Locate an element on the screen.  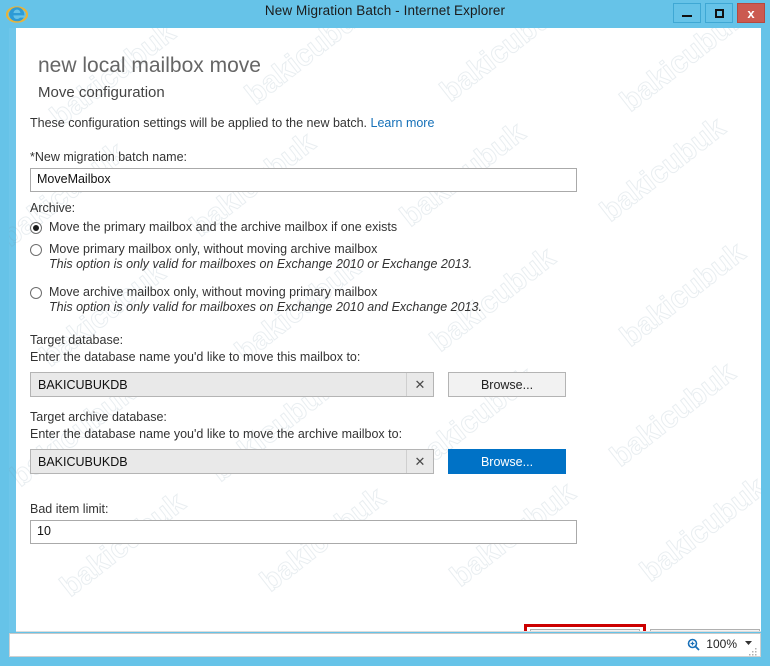
target-archive-database-value: BAKICUBUKDB is located at coordinates (83, 461).